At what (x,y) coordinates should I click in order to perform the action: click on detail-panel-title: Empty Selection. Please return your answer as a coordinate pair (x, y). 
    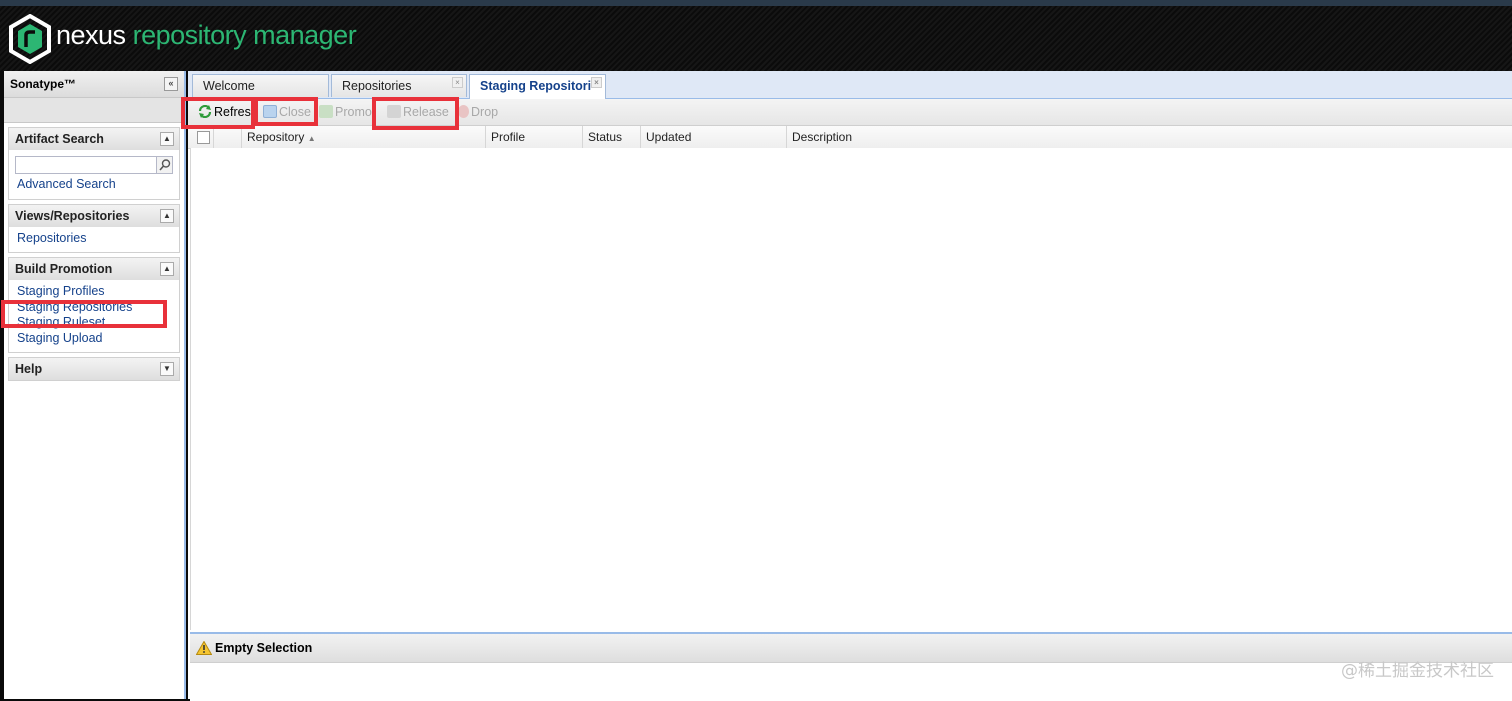
    Looking at the image, I should click on (264, 648).